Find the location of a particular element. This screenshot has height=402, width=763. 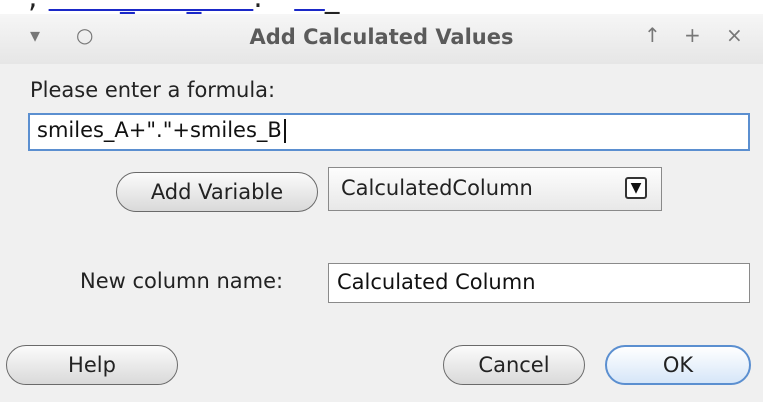

help-label: Help is located at coordinates (92, 365).